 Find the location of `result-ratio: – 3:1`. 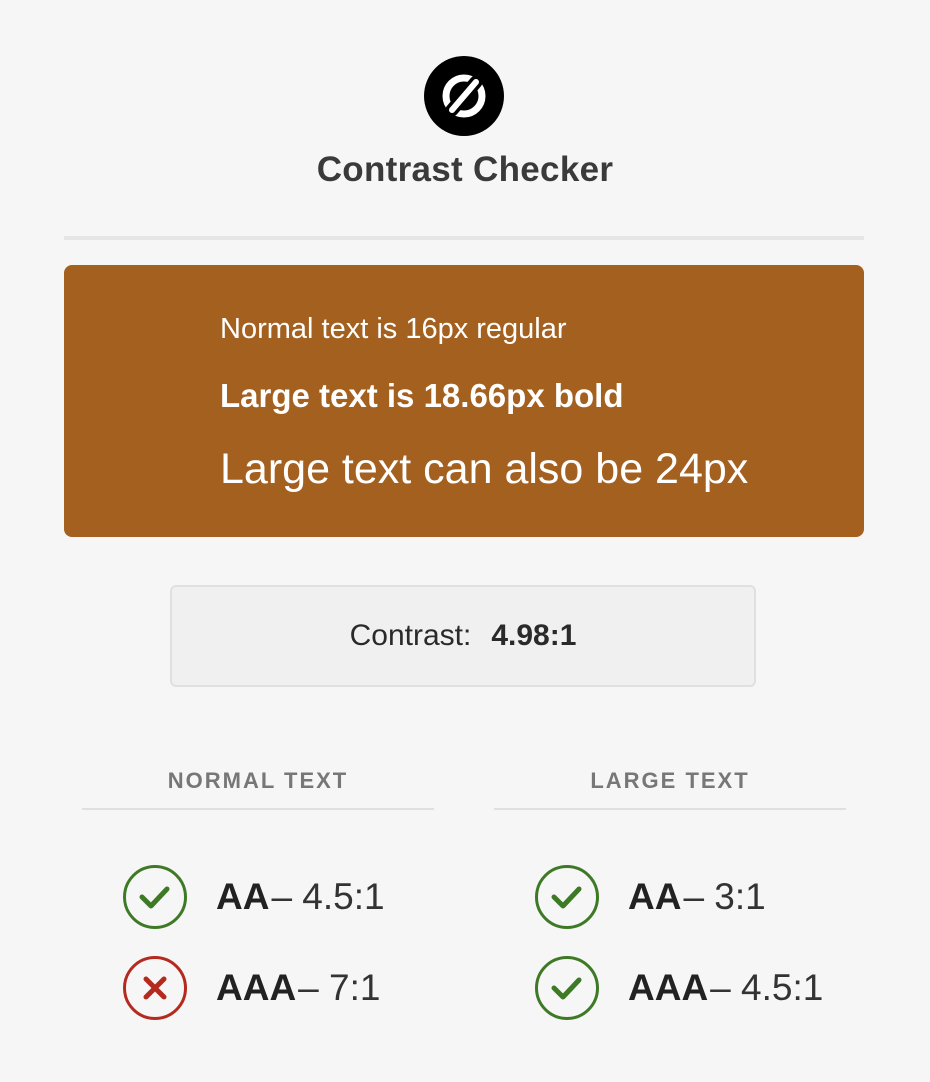

result-ratio: – 3:1 is located at coordinates (724, 896).